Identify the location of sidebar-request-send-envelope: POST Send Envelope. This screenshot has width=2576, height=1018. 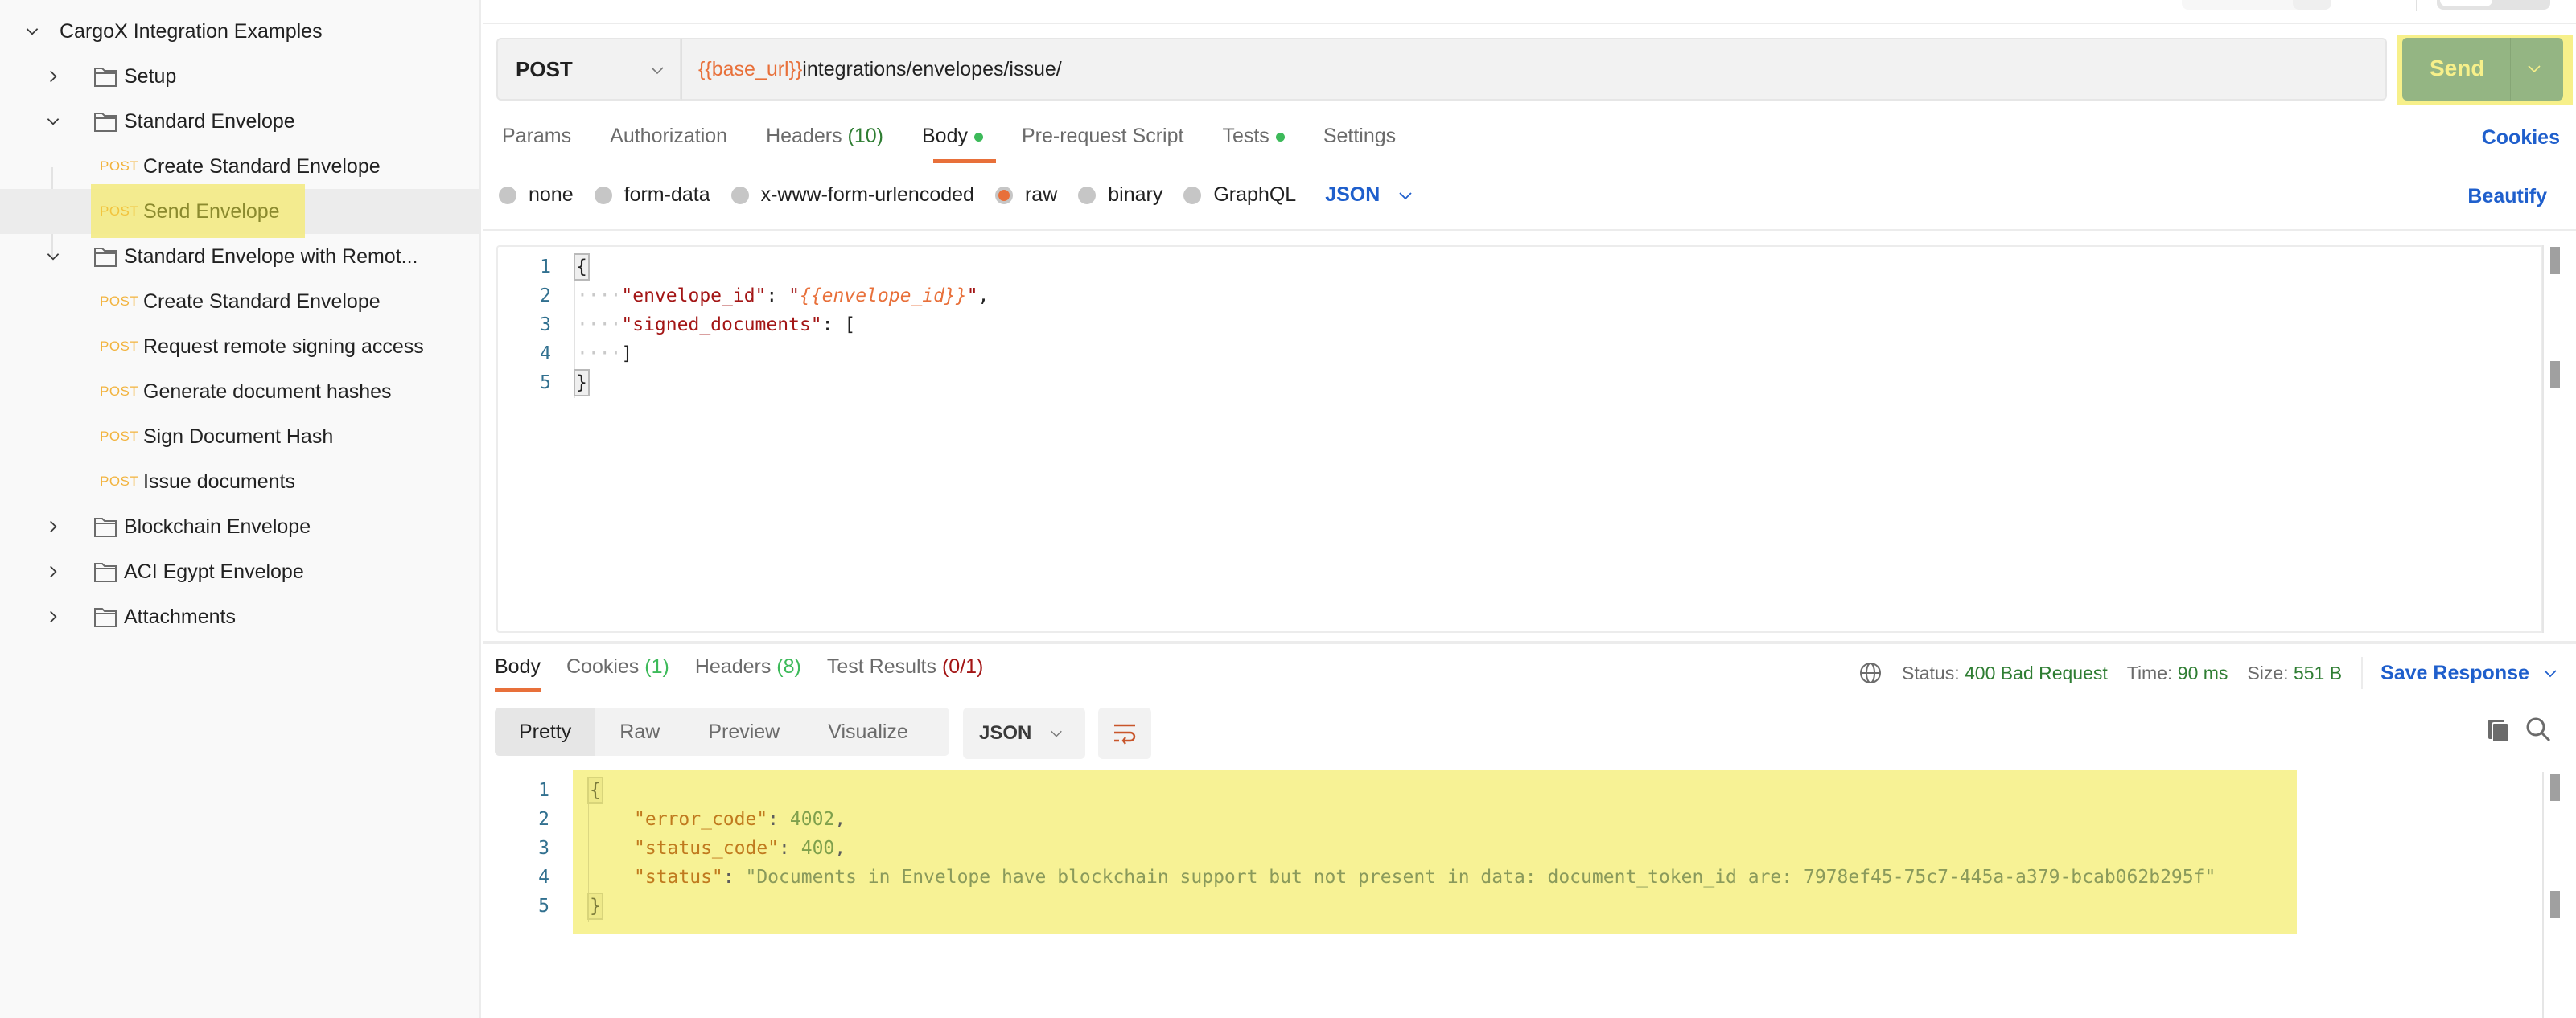
(239, 211).